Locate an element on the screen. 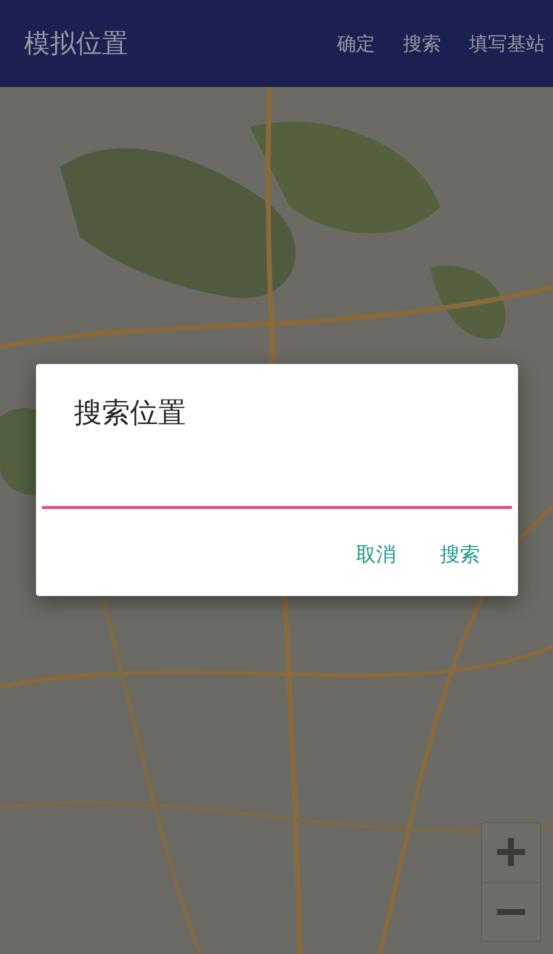  app-title: 模拟位置 is located at coordinates (76, 44).